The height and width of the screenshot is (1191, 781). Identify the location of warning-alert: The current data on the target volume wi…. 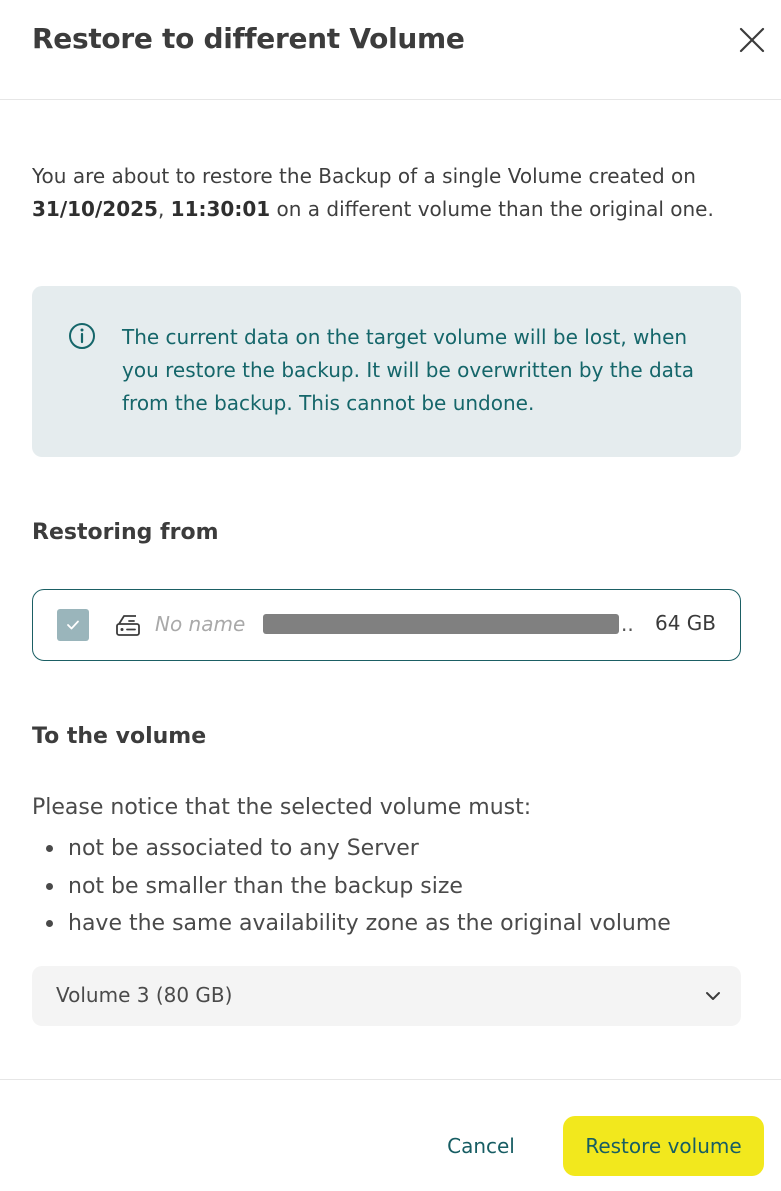
(386, 371).